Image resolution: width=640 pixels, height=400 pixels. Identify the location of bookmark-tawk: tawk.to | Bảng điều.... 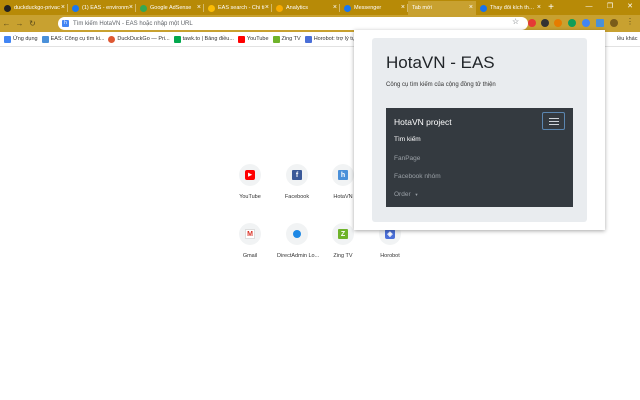
(203, 39).